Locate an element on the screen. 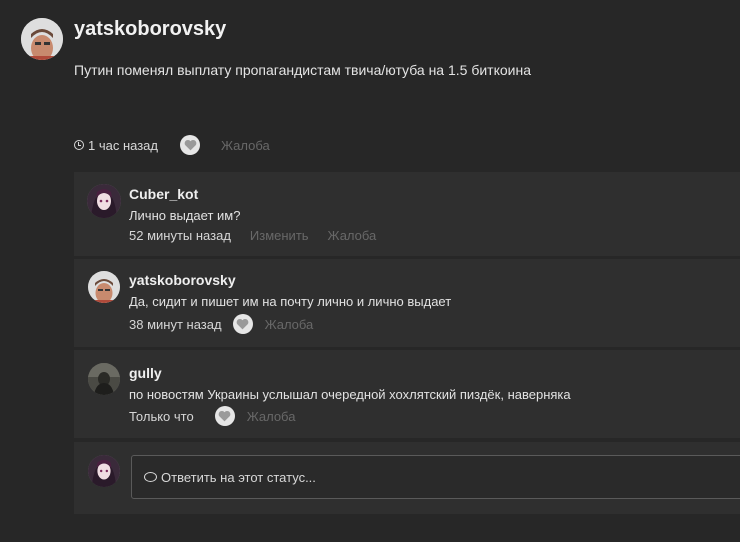 This screenshot has height=542, width=740. clock-icon is located at coordinates (79, 145).